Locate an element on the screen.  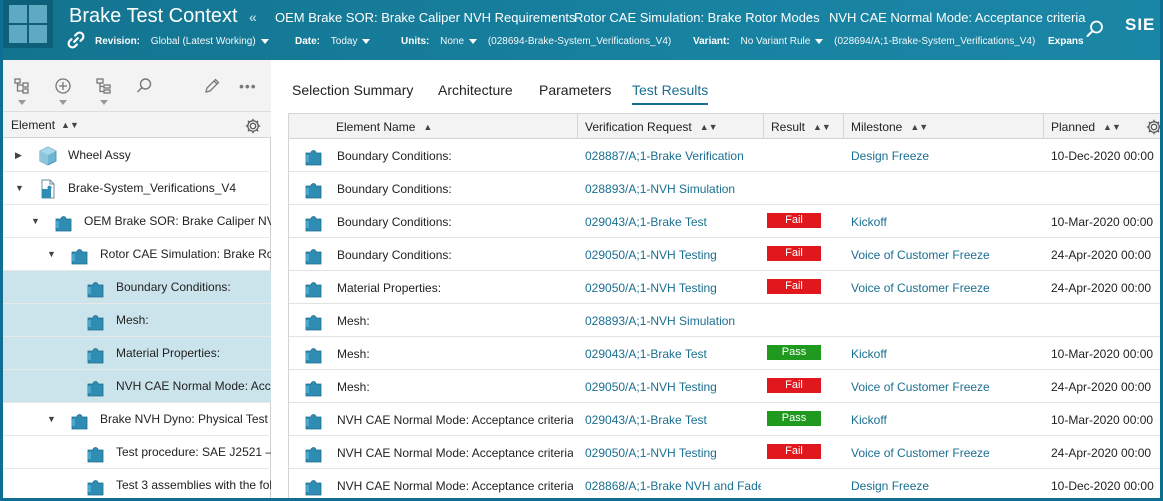
breadcrumb-item-3: NVH CAE Normal Mode: Acceptance criteria is located at coordinates (957, 17).